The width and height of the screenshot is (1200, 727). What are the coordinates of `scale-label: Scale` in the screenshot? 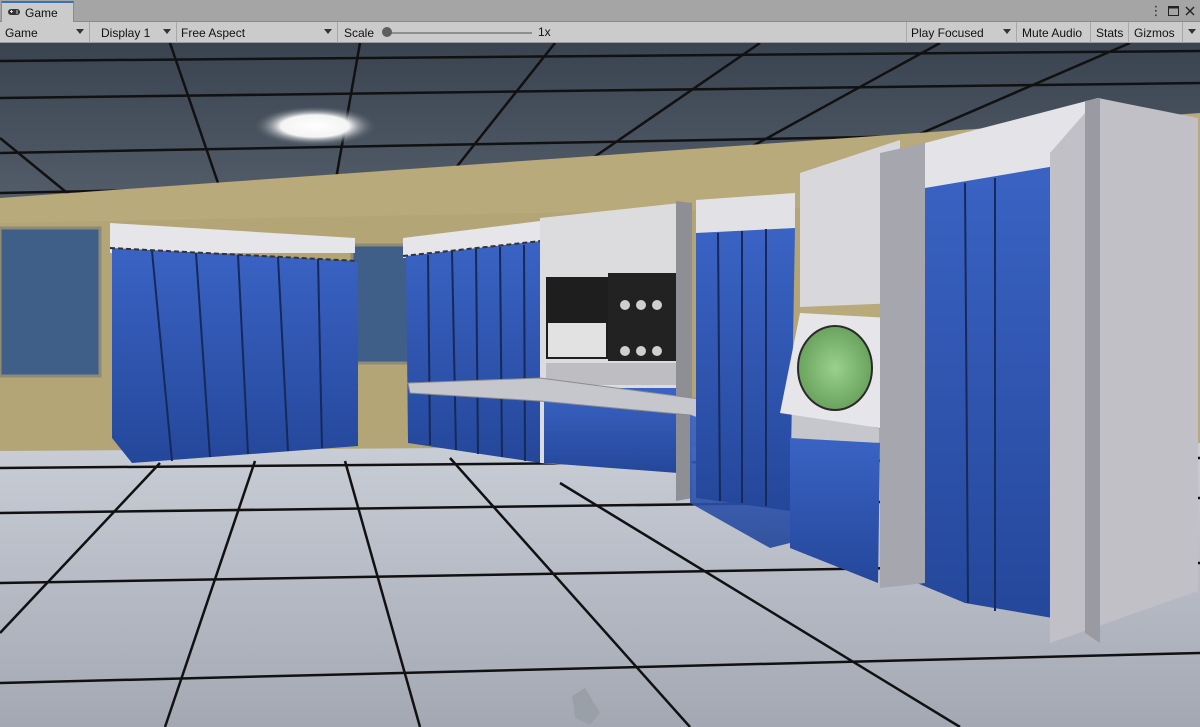 It's located at (359, 32).